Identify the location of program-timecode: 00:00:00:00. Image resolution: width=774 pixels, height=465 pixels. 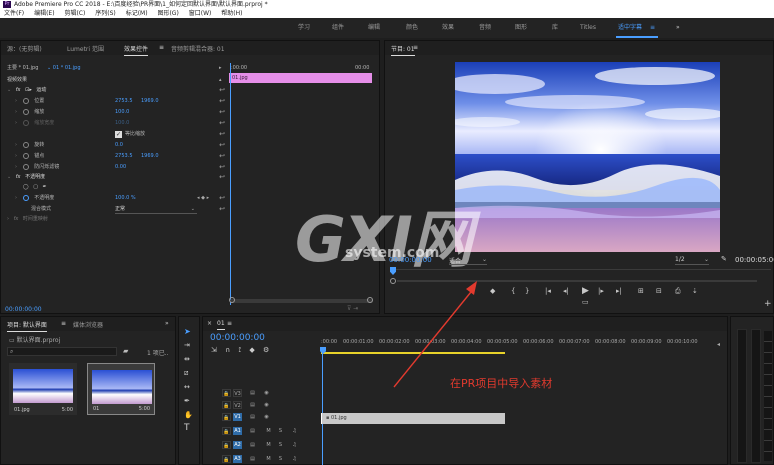
(410, 260).